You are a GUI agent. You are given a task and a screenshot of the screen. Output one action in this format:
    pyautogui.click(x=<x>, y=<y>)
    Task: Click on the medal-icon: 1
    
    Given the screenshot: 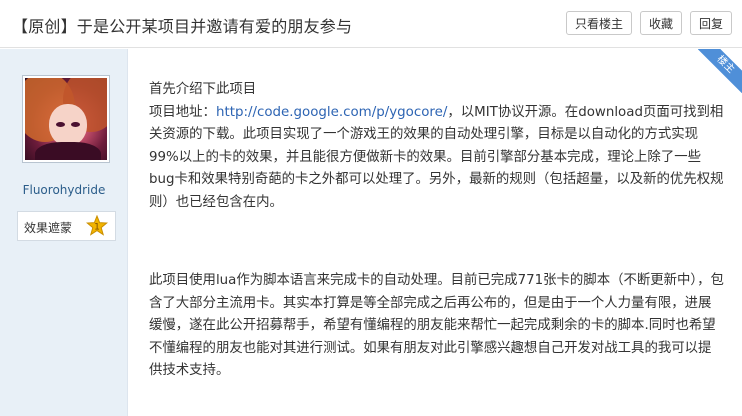 What is the action you would take?
    pyautogui.click(x=97, y=225)
    